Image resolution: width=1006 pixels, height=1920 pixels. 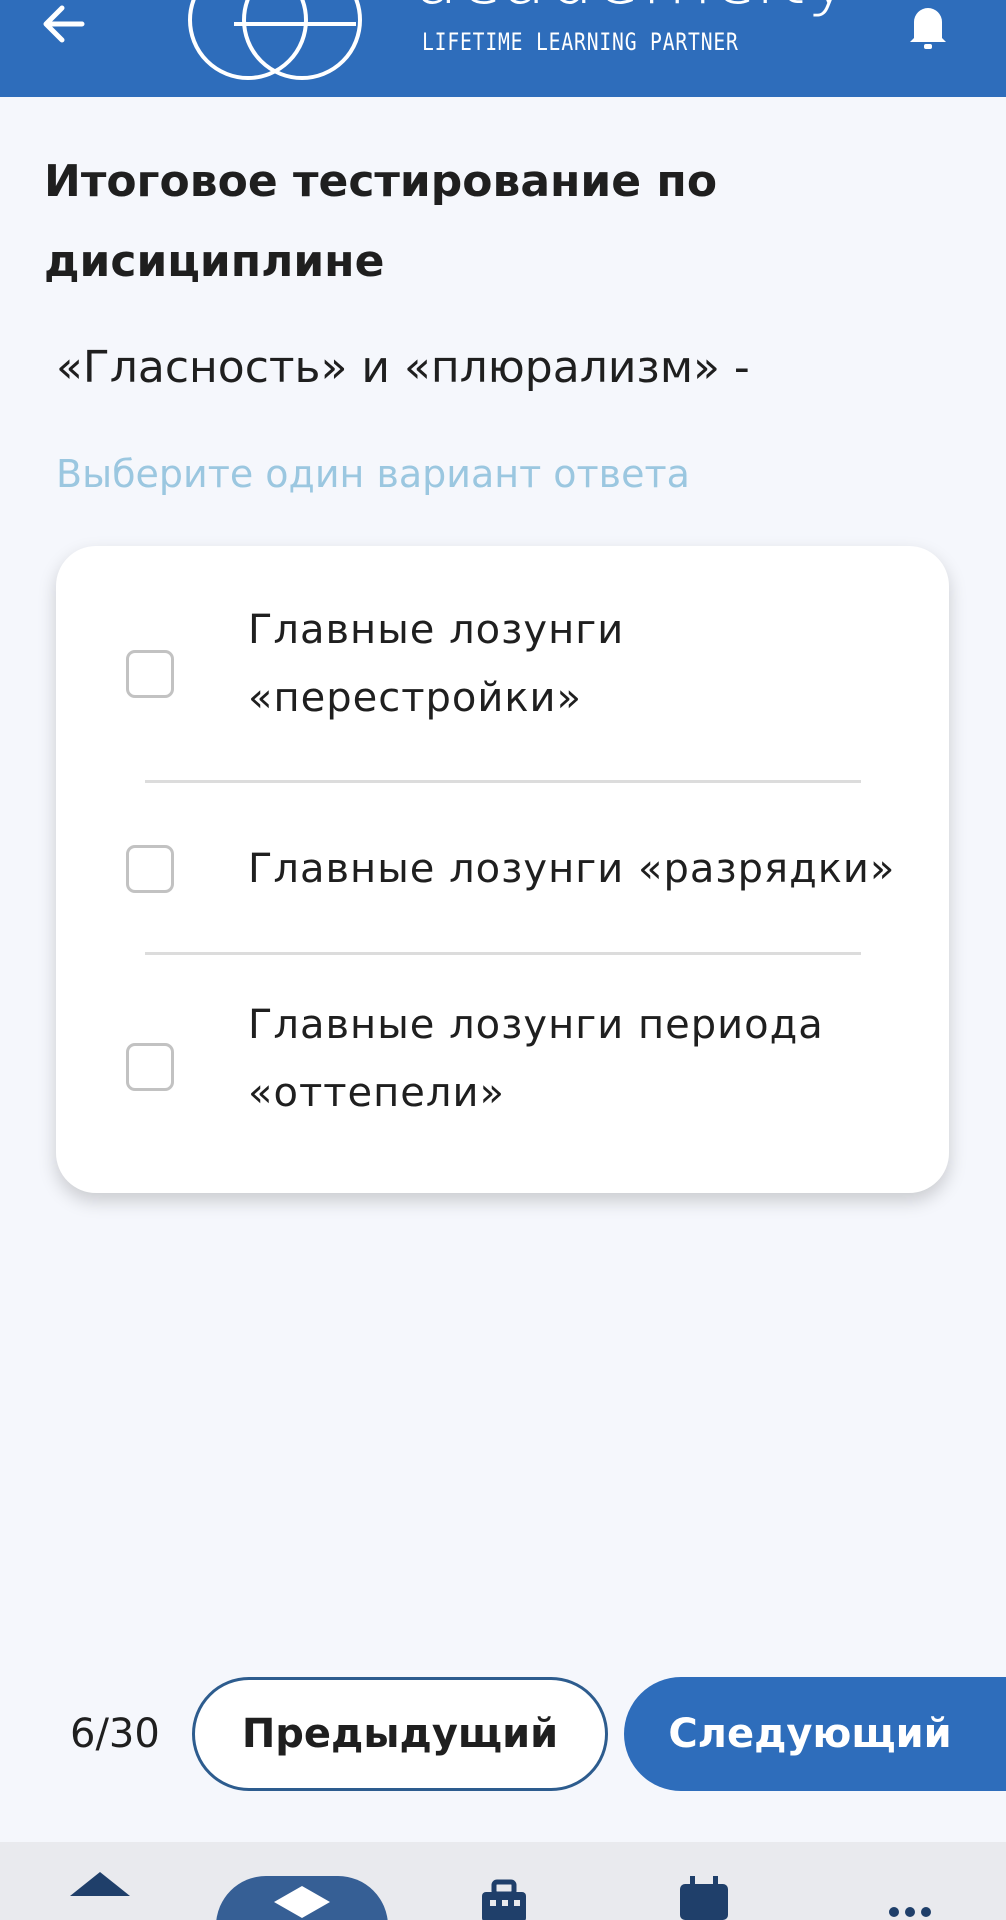 What do you see at coordinates (400, 1734) in the screenshot?
I see `previous-button: Предыдущий` at bounding box center [400, 1734].